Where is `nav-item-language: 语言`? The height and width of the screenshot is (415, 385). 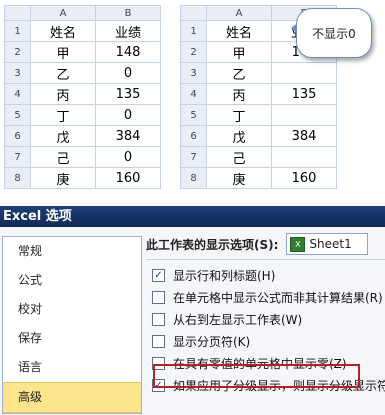
nav-item-language: 语言 is located at coordinates (72, 367).